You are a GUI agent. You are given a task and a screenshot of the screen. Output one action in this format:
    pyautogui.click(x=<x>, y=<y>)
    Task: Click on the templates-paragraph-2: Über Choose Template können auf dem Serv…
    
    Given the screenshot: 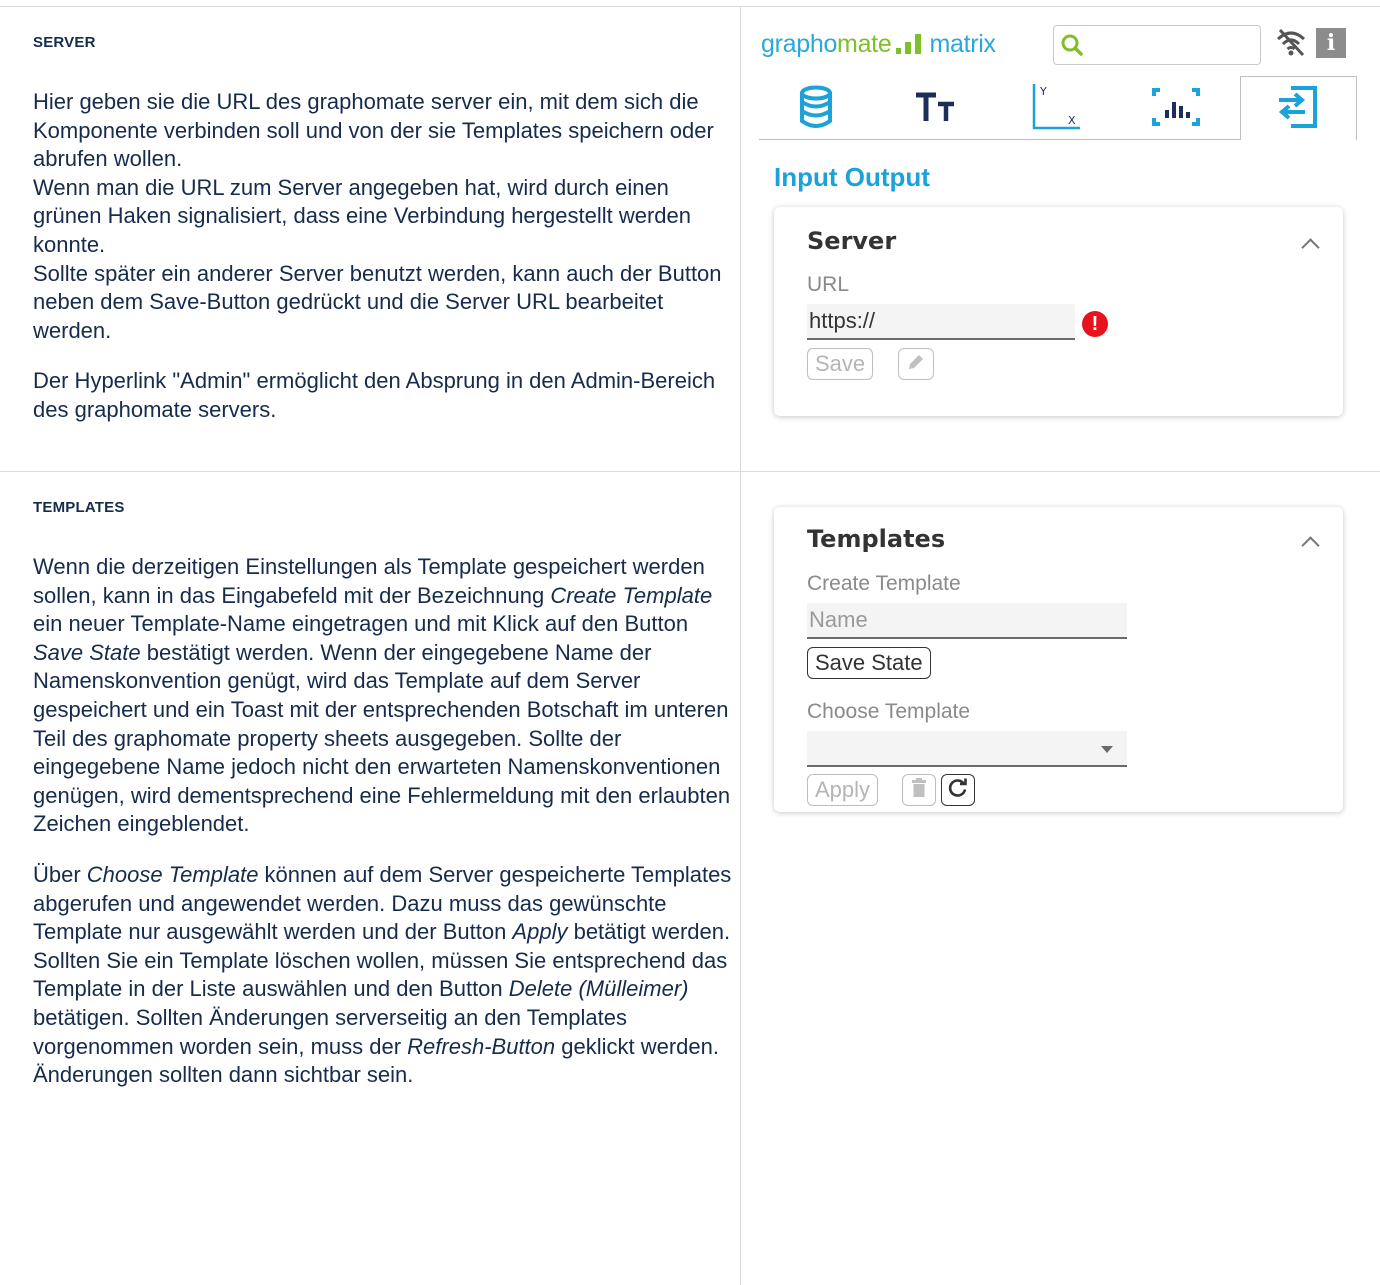 What is the action you would take?
    pyautogui.click(x=383, y=975)
    